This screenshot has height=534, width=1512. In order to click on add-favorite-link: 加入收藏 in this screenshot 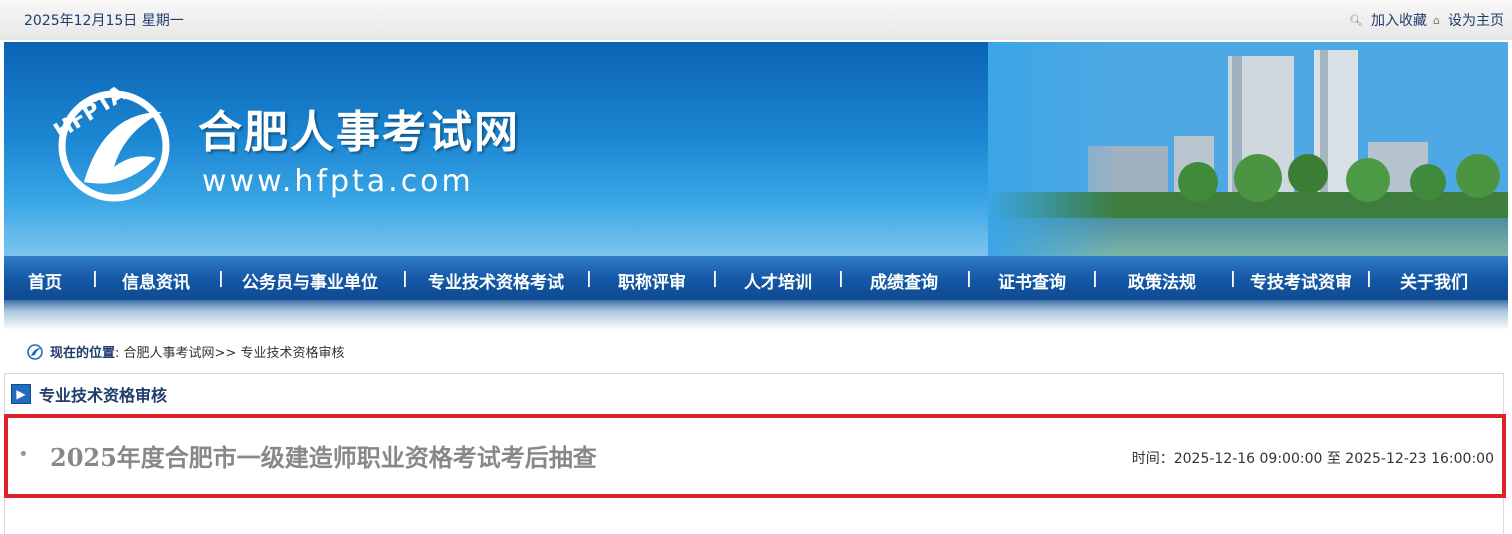, I will do `click(1399, 20)`.